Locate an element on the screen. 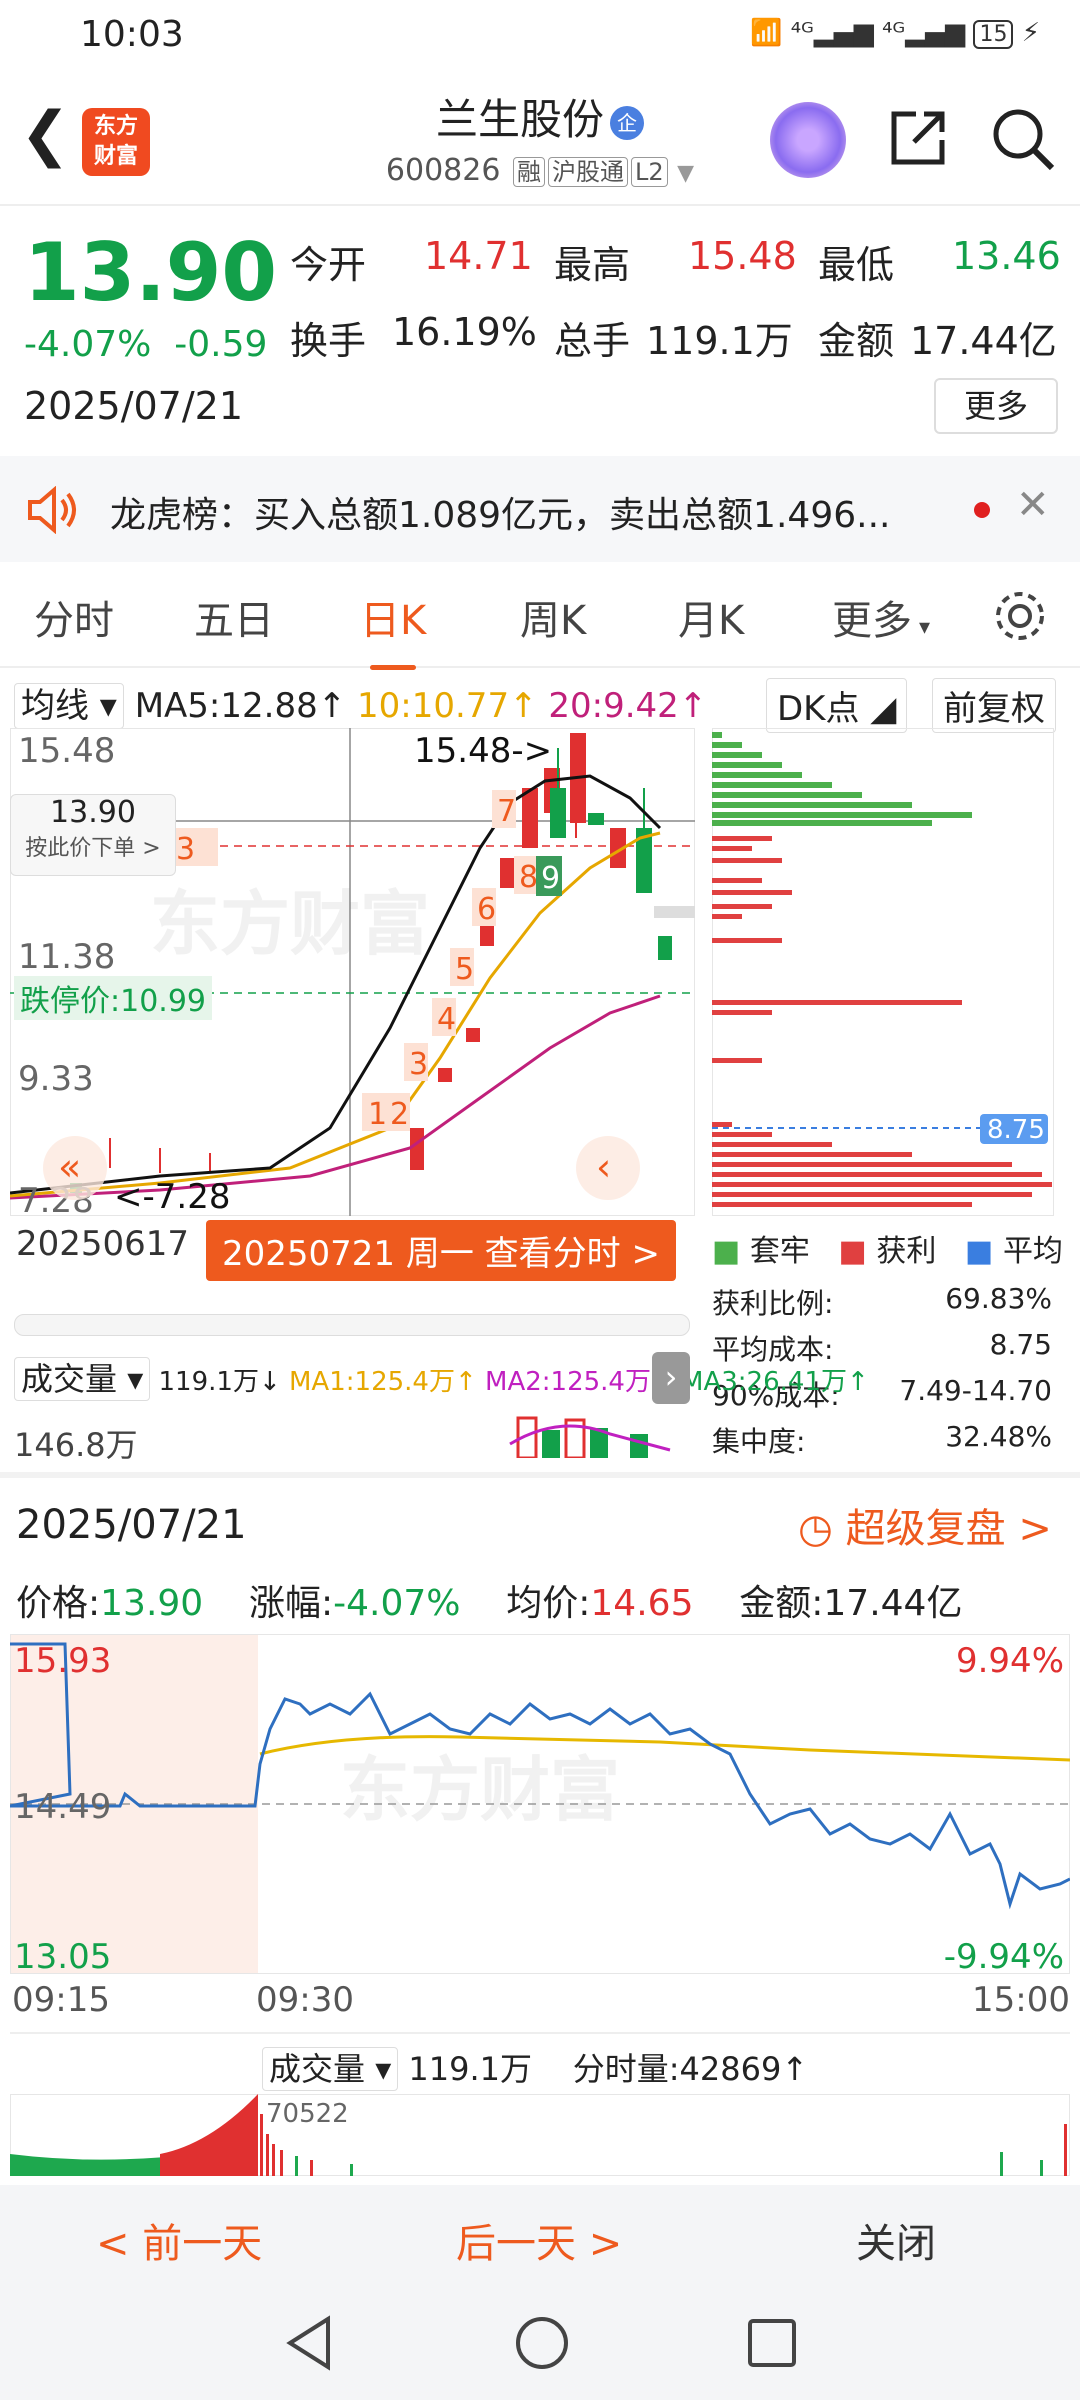  ma-selector: 均线 ▾ is located at coordinates (69, 706).